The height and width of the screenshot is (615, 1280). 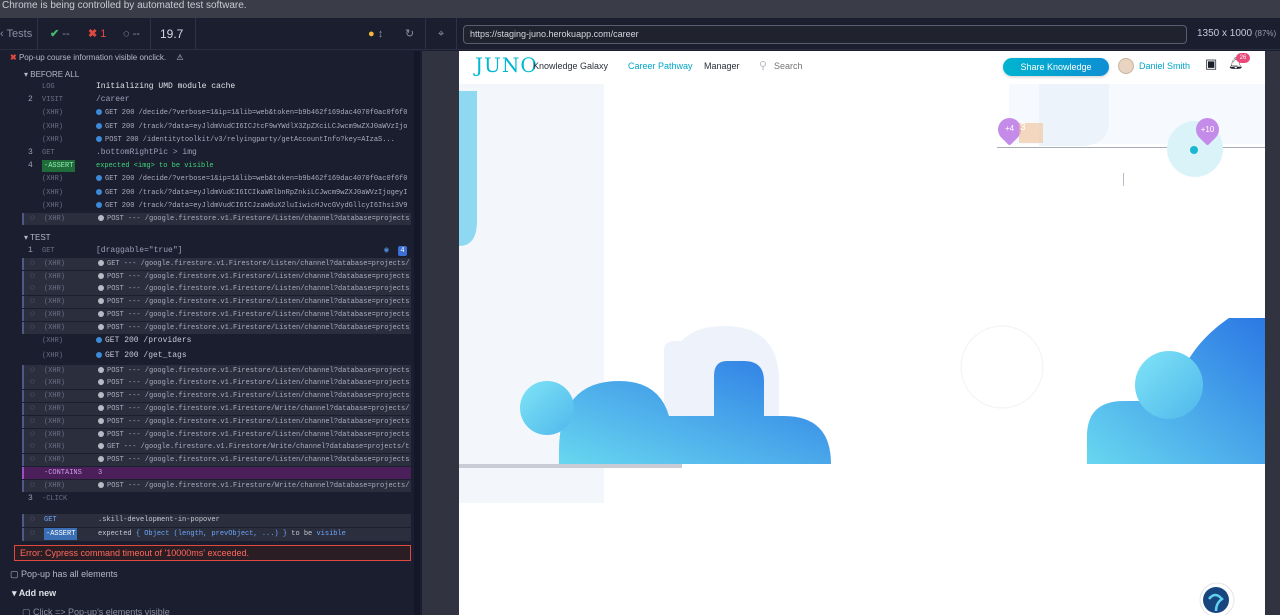 What do you see at coordinates (180, 57) in the screenshot?
I see `warning-icon: ⚠` at bounding box center [180, 57].